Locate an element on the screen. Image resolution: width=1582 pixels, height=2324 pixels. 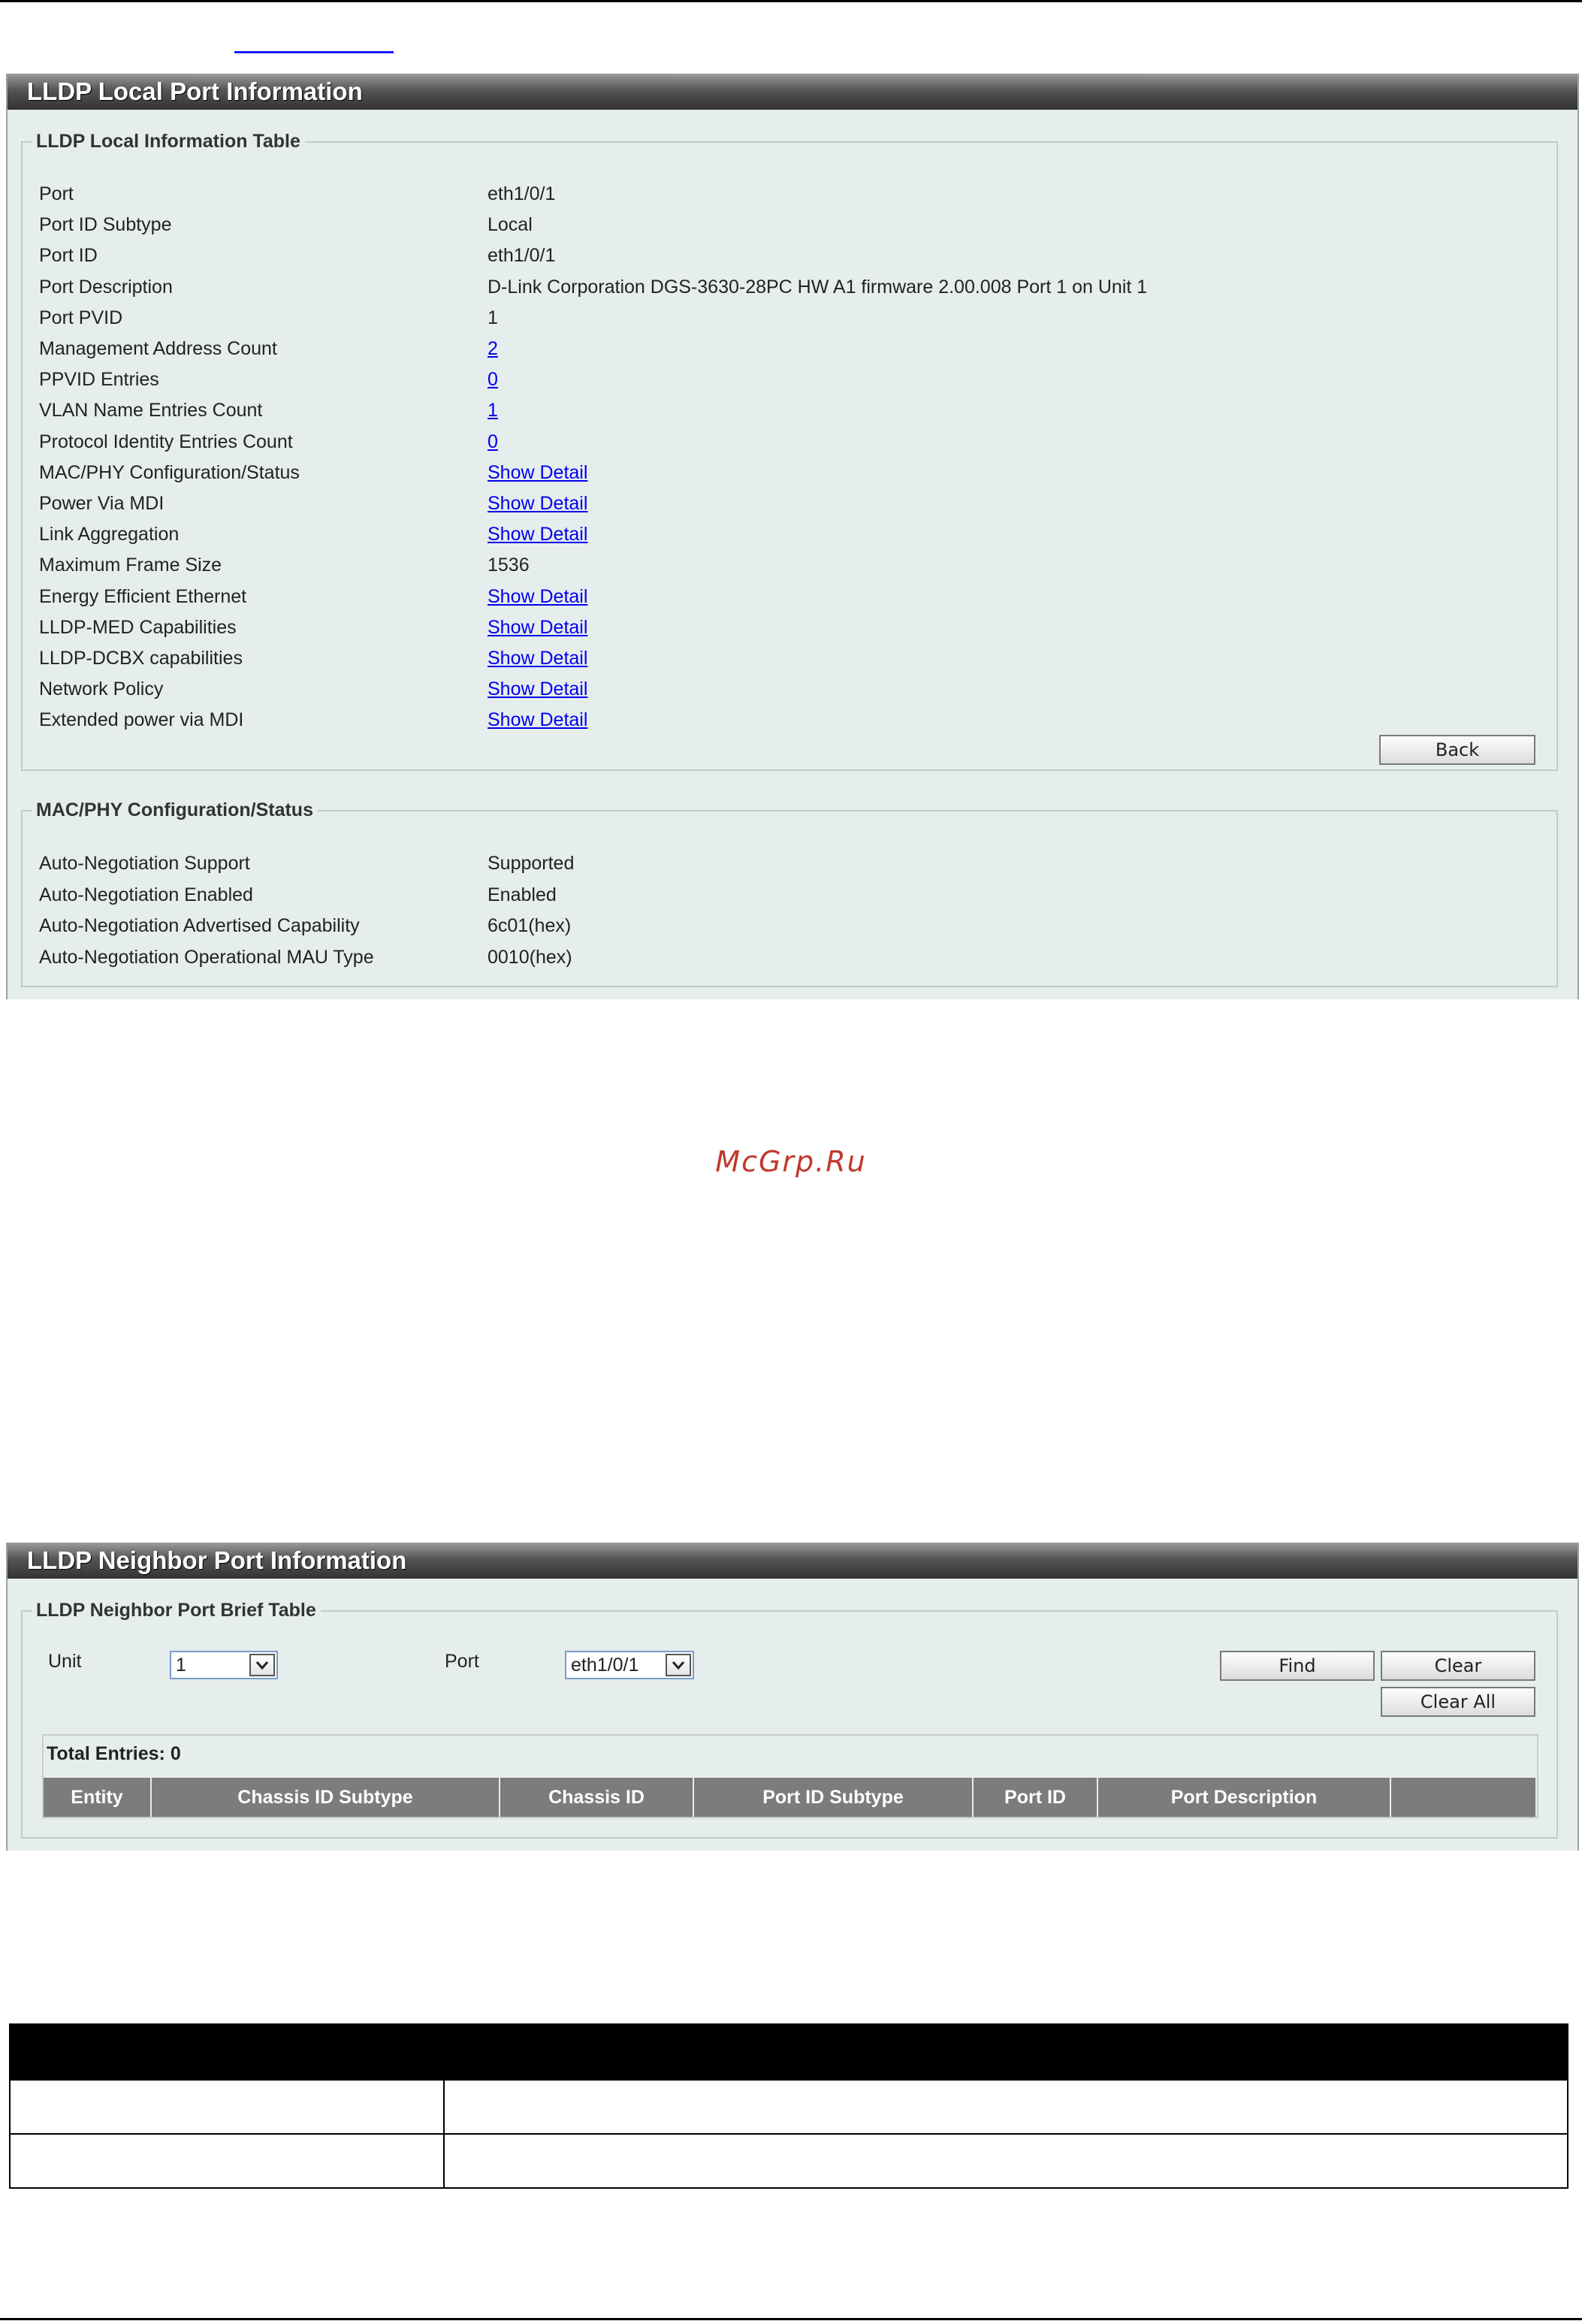
macphy-legend: MAC/PHY Configuration/Status is located at coordinates (174, 810).